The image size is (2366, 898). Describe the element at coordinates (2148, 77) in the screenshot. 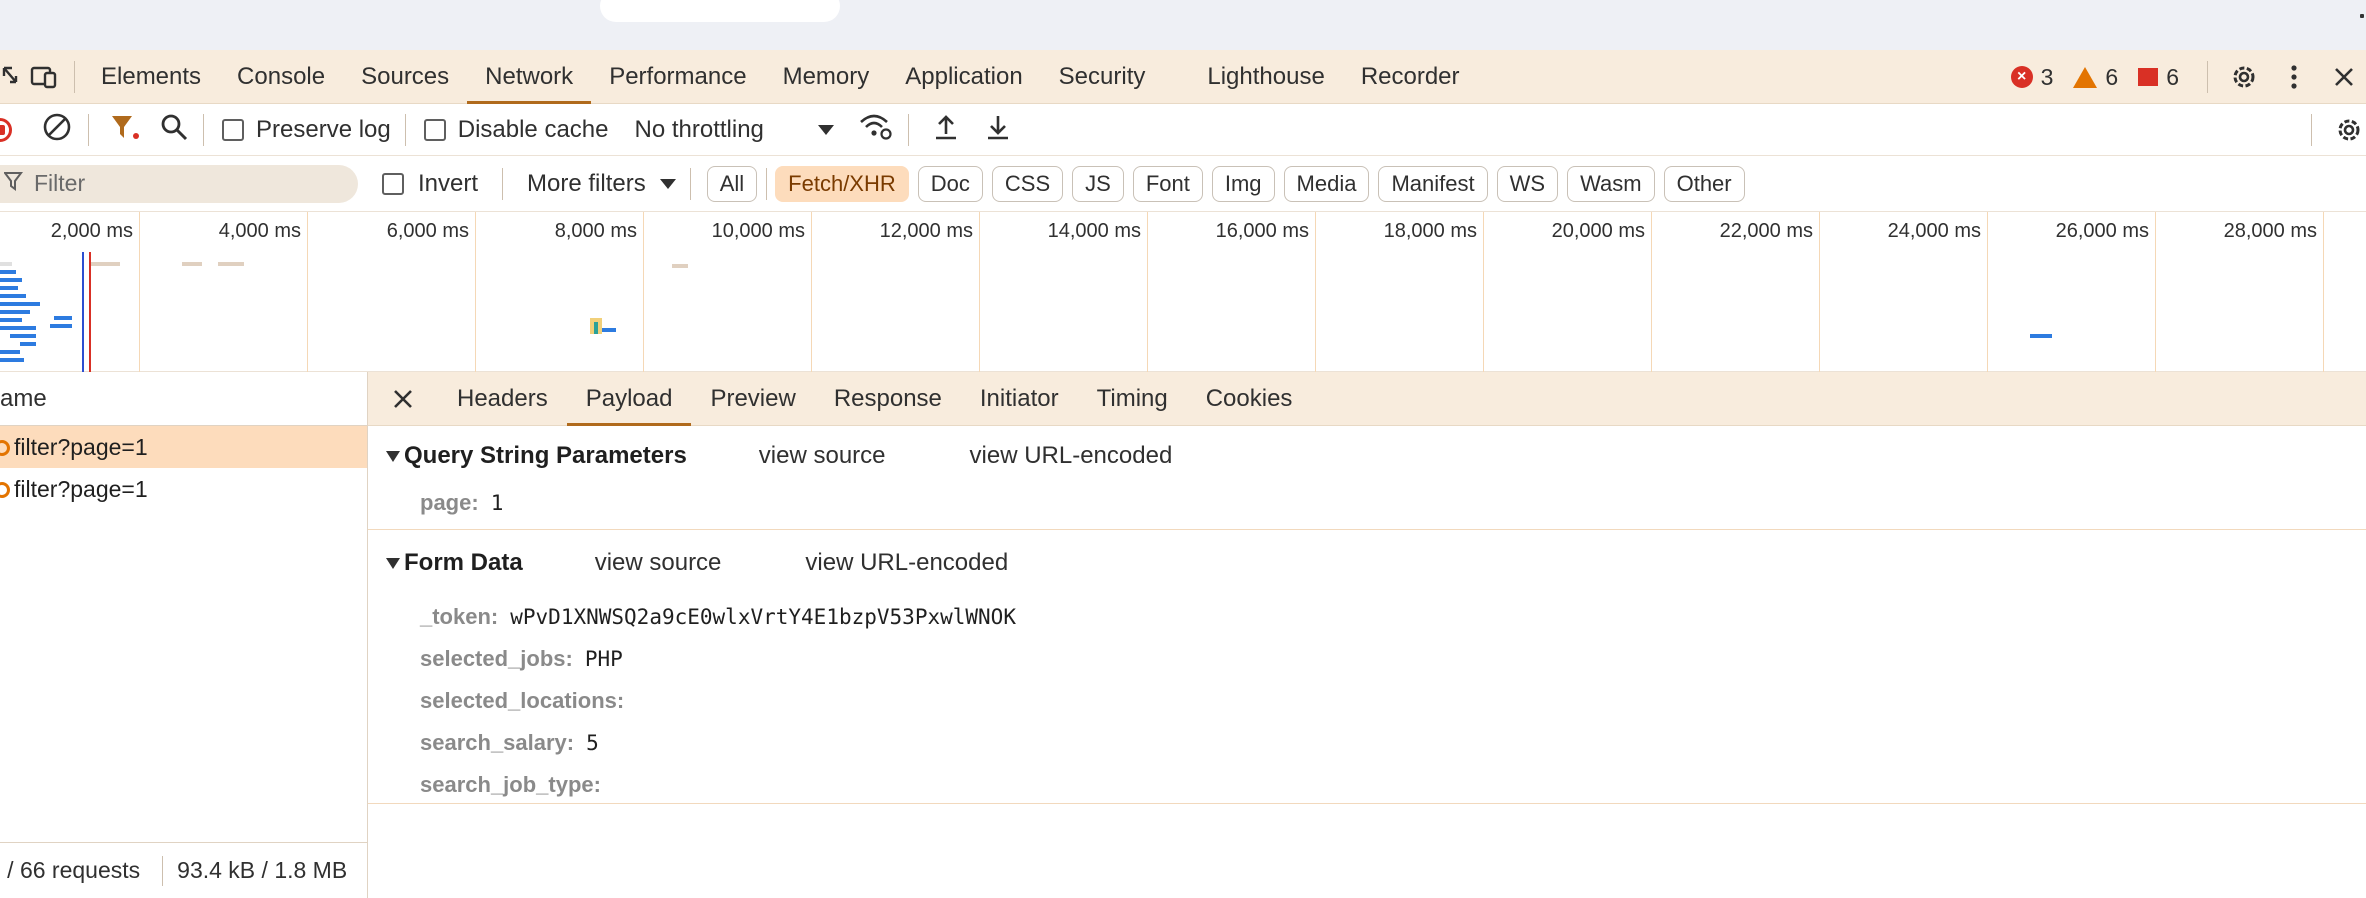

I see `issues-icon` at that location.